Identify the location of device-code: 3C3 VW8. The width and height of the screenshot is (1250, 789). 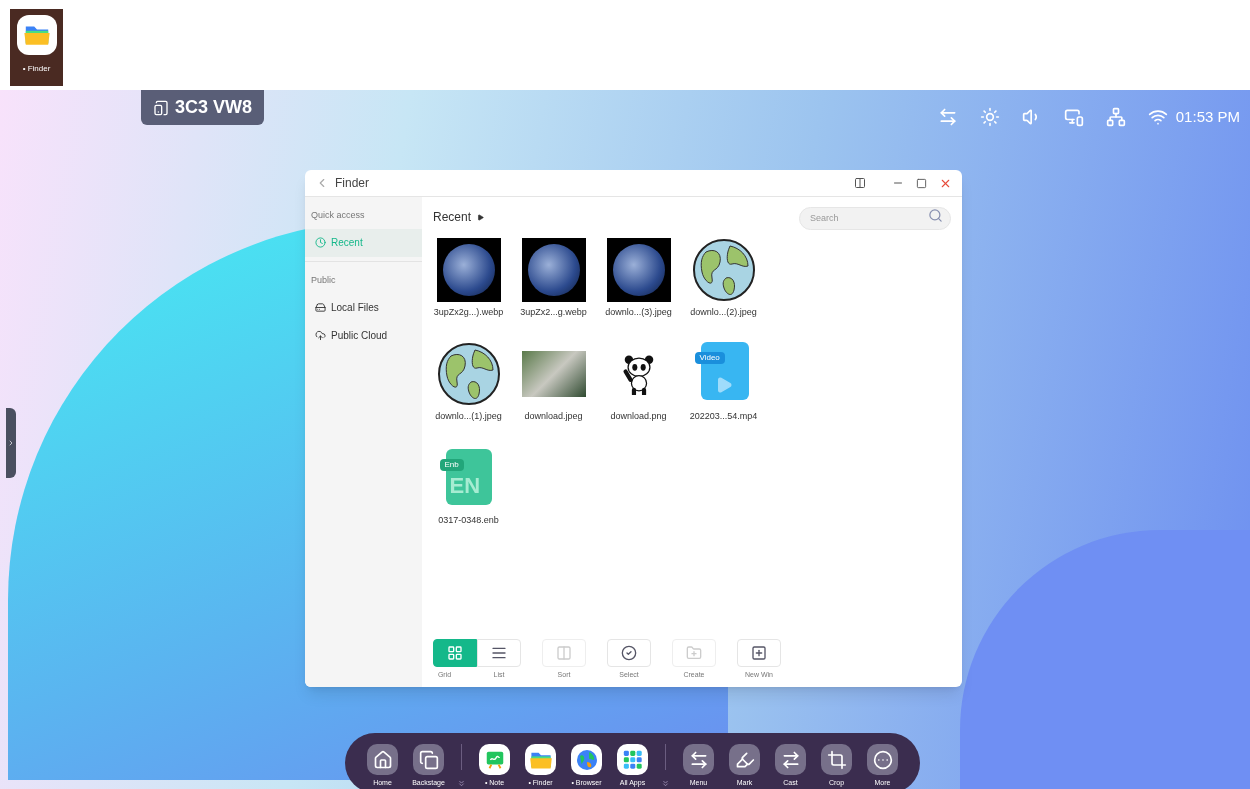
(214, 107).